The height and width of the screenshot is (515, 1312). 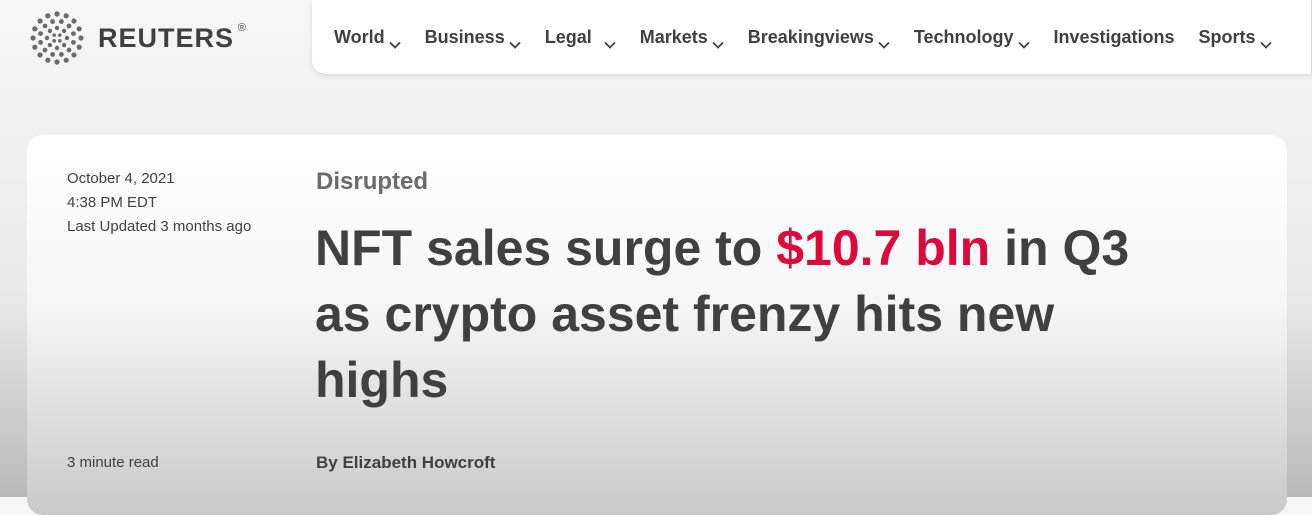 I want to click on nav-item-breakingviews: Breakingviews, so click(x=818, y=37).